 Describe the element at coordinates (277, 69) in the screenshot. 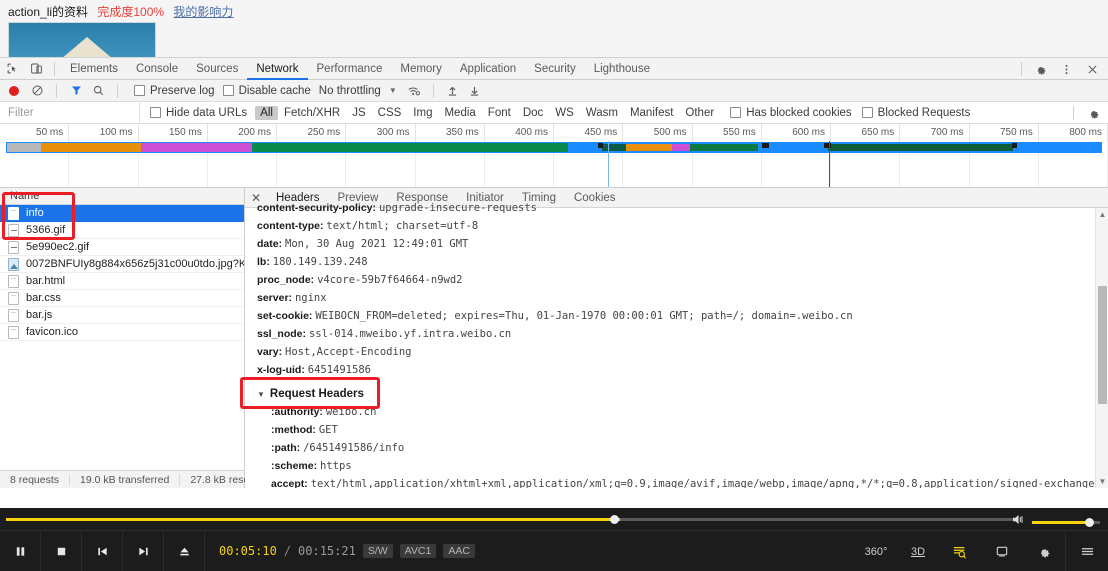

I see `tab-network: Network` at that location.